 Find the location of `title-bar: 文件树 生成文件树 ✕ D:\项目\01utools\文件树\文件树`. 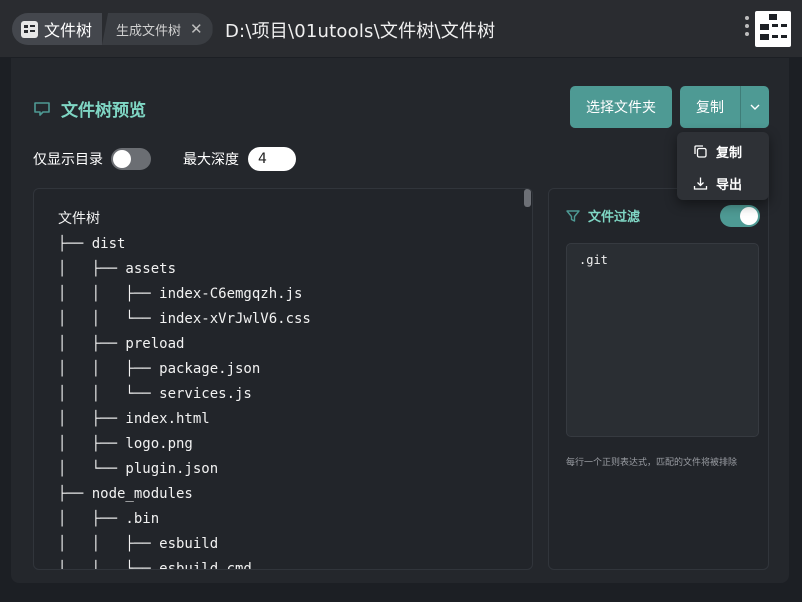

title-bar: 文件树 生成文件树 ✕ D:\项目\01utools\文件树\文件树 is located at coordinates (401, 28).